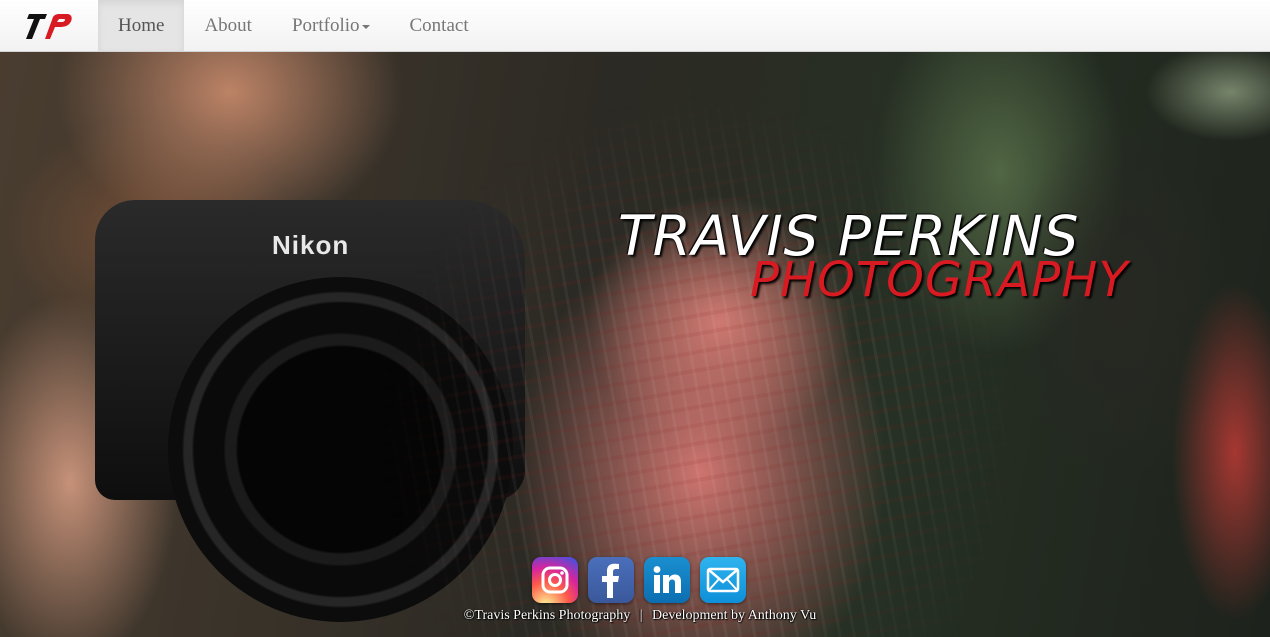 The image size is (1270, 637). I want to click on site-subtitle: PHOTOGRAPHY, so click(939, 280).